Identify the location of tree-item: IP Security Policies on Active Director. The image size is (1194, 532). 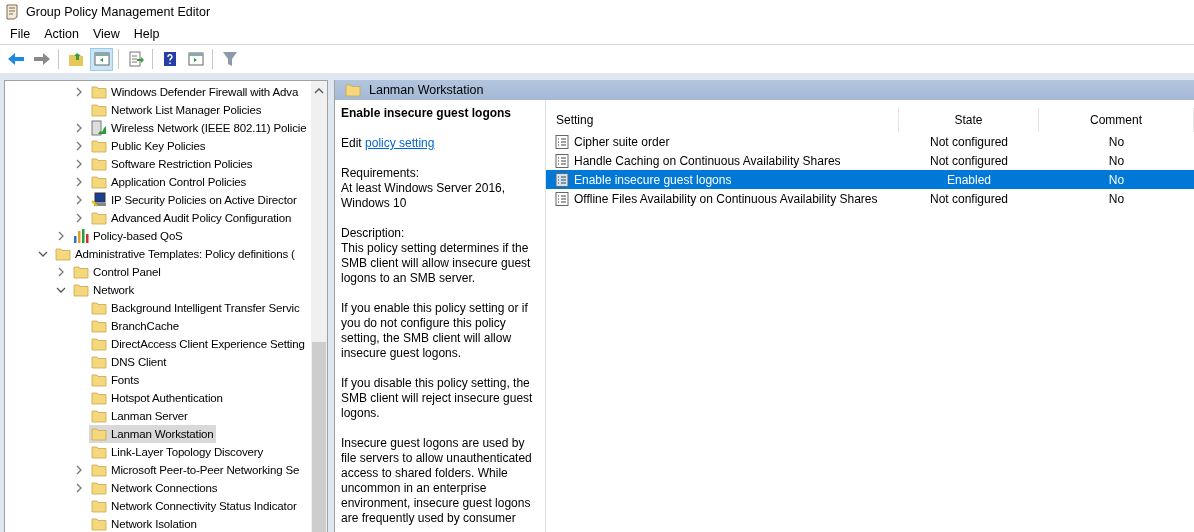
(194, 200).